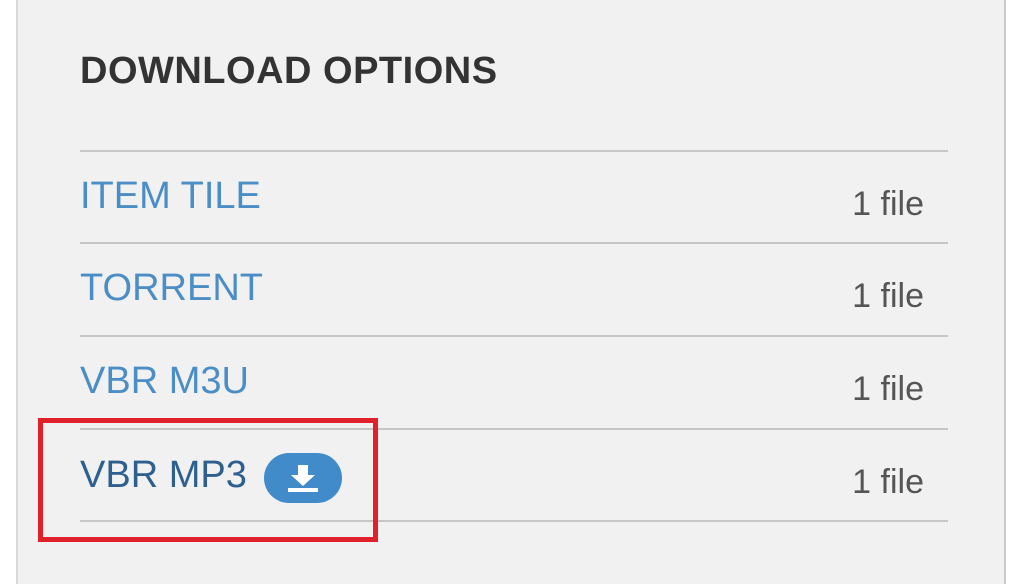 This screenshot has width=1015, height=584. I want to click on vbr-m3u-link: VBR M3U, so click(164, 381).